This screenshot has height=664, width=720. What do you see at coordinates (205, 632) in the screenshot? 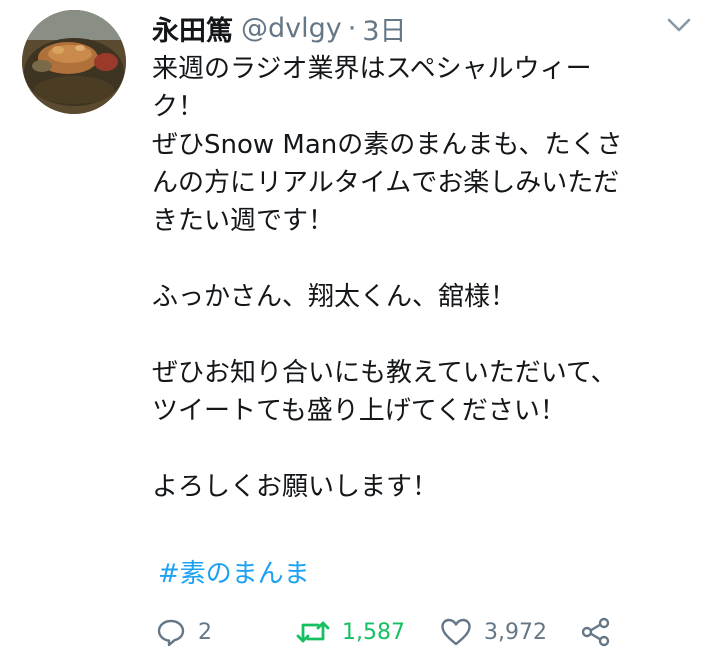
I see `reply-count: 2` at bounding box center [205, 632].